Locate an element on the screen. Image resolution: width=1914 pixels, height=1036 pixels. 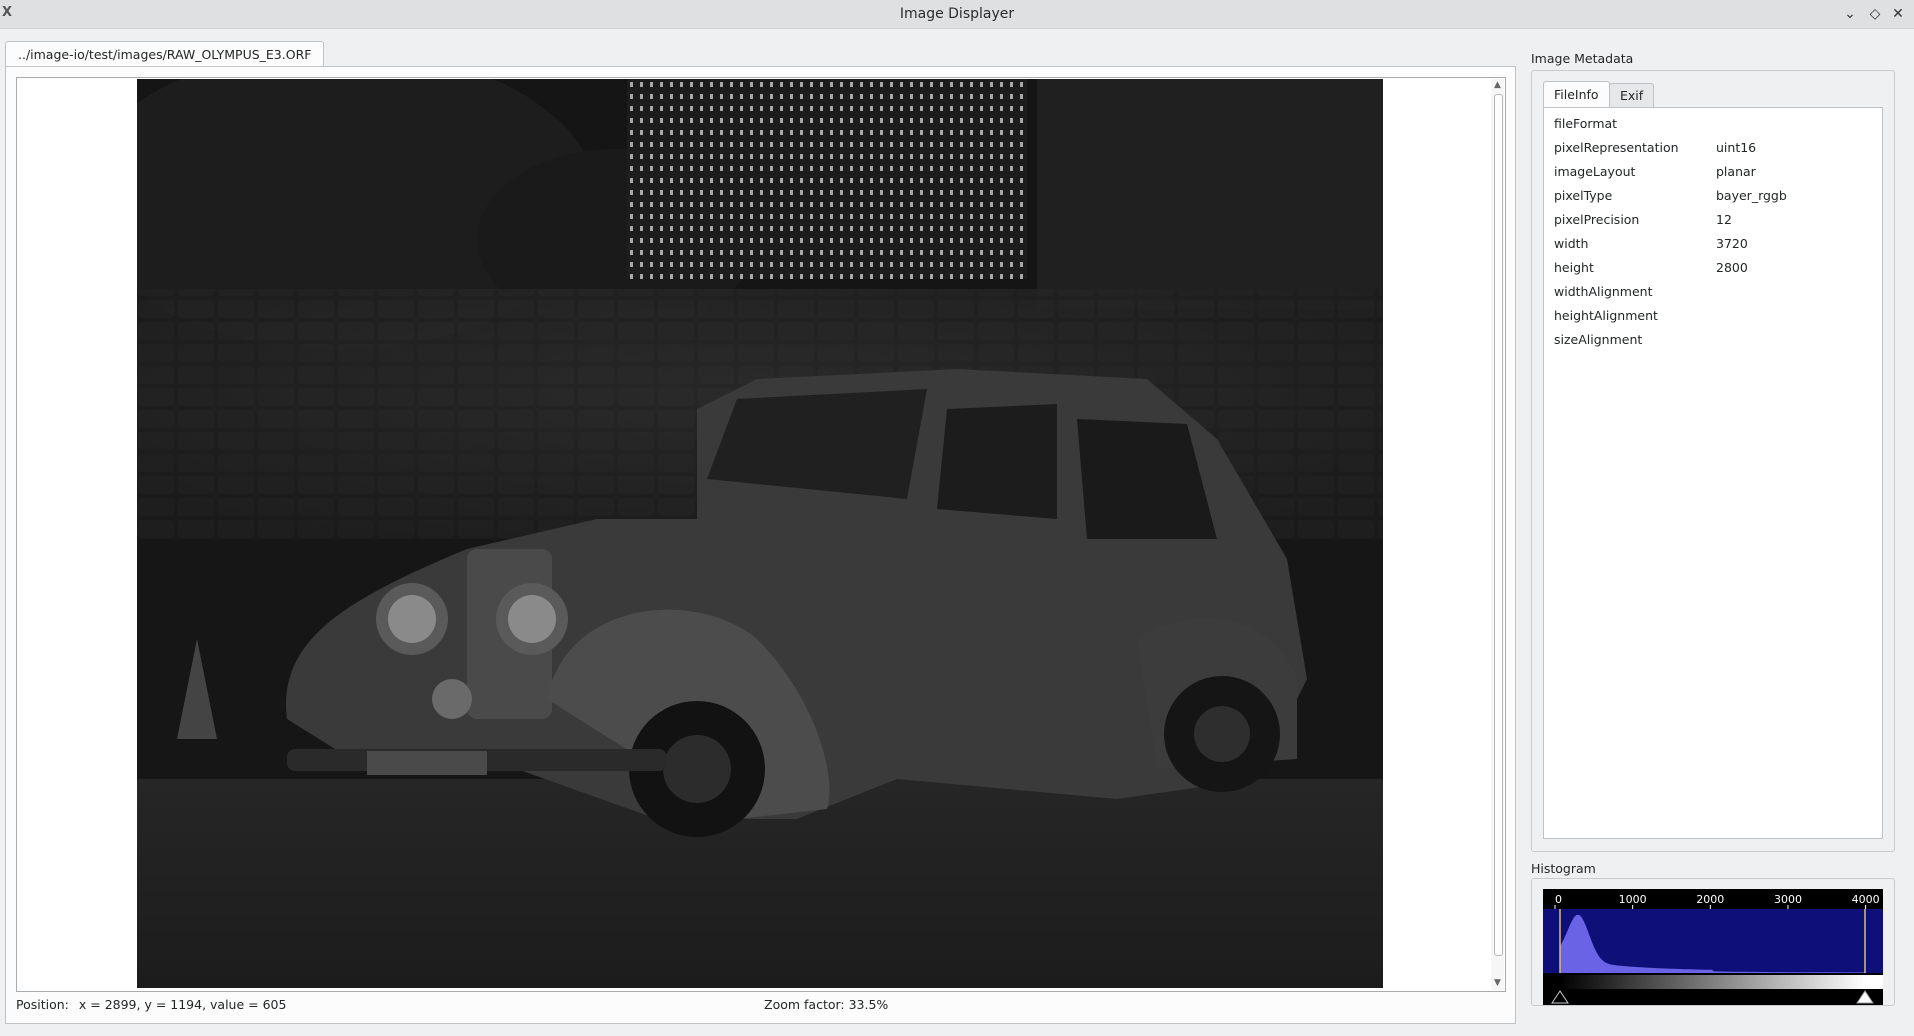
metadata-key: pixelRepresentation is located at coordinates (1616, 147).